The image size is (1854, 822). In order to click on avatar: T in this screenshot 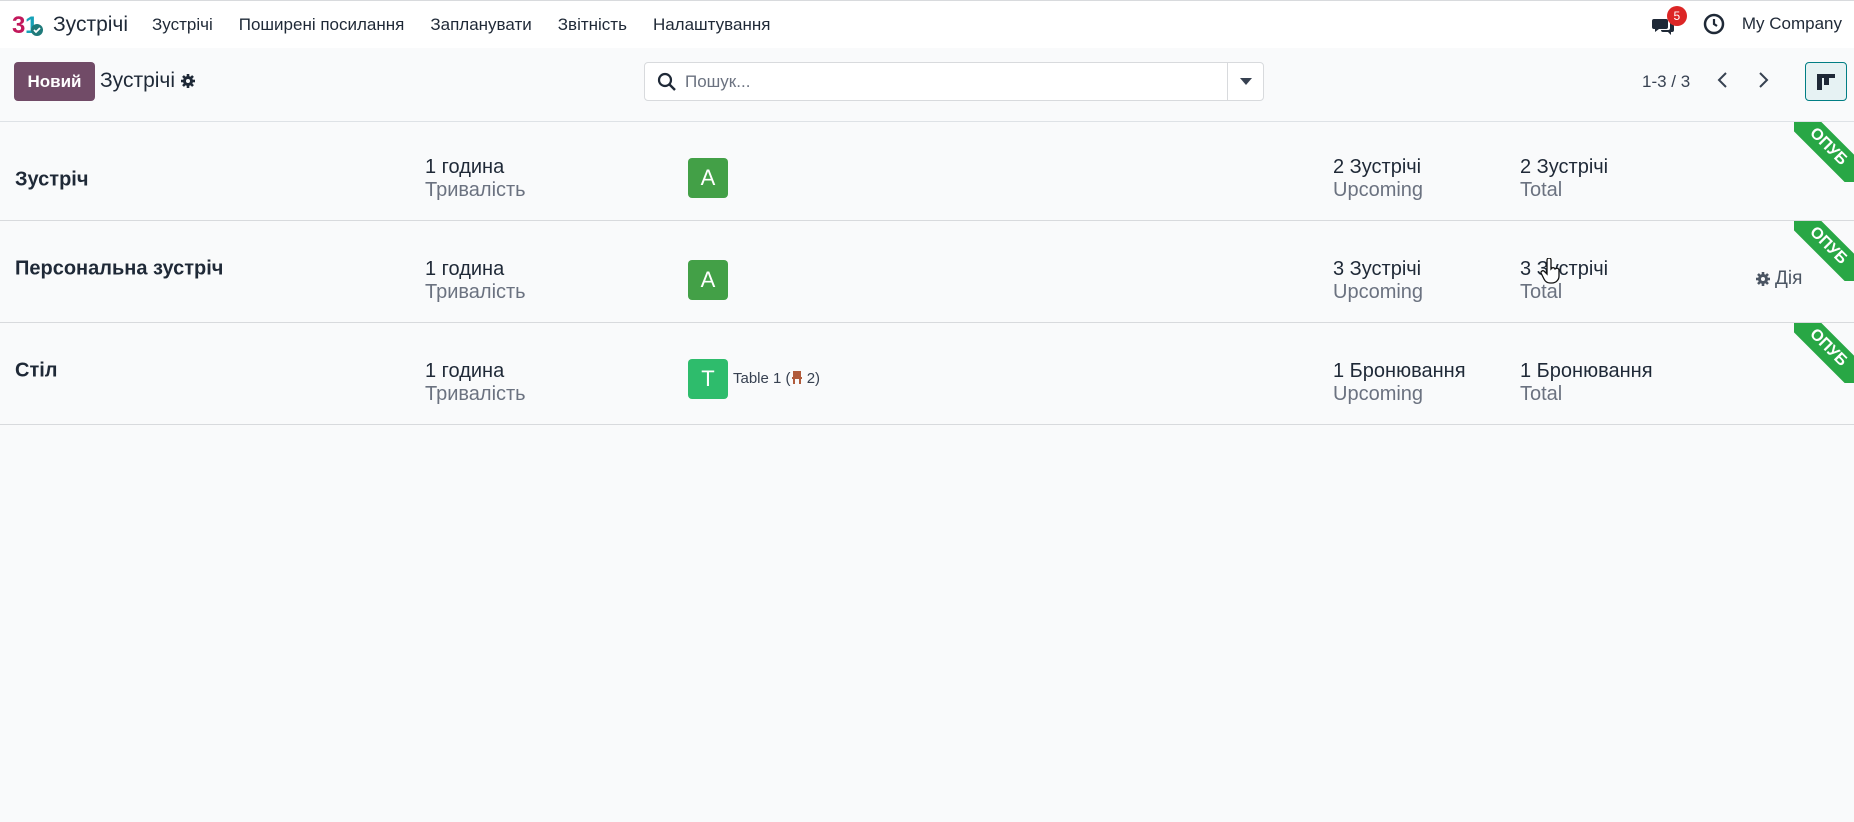, I will do `click(708, 379)`.